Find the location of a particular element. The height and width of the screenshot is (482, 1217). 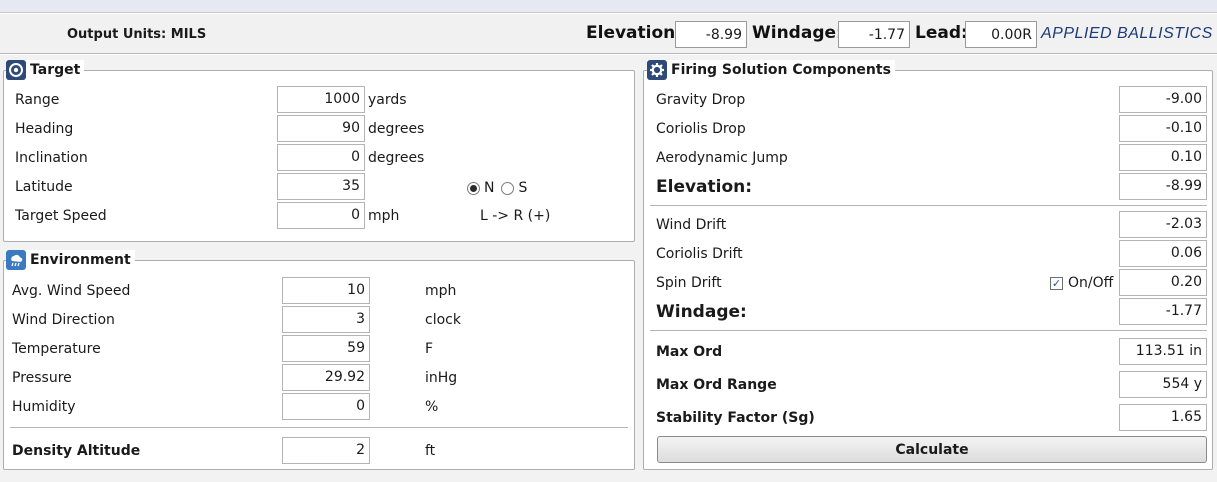

weather-icon is located at coordinates (16, 260).